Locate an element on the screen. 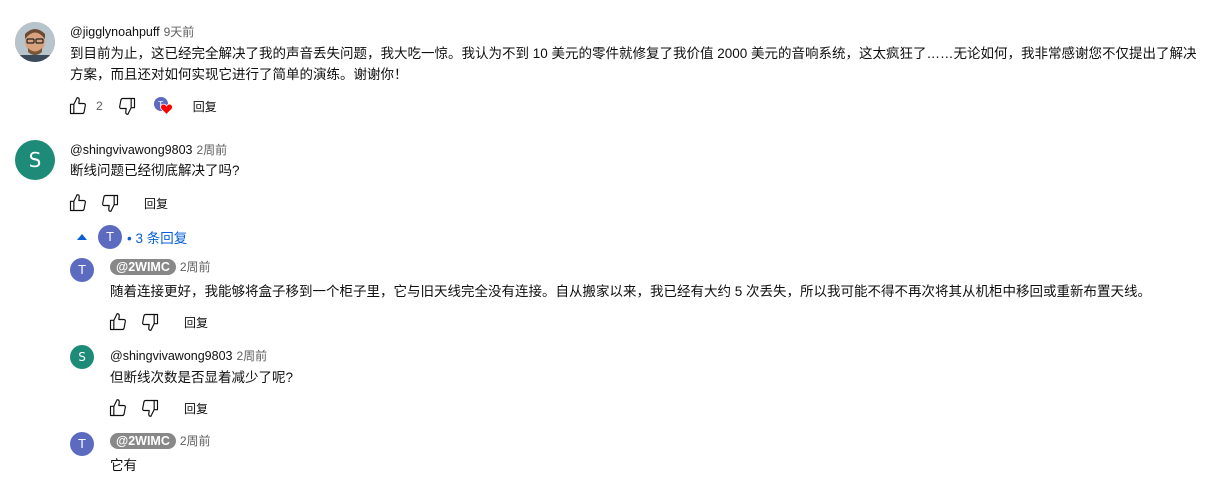 Image resolution: width=1227 pixels, height=483 pixels. like-count: 2 is located at coordinates (99, 106).